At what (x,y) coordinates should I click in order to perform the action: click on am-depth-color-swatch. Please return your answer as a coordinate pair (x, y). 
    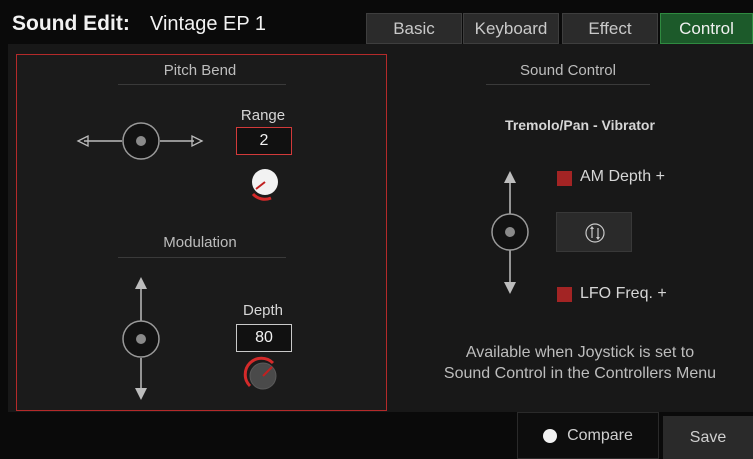
    Looking at the image, I should click on (564, 178).